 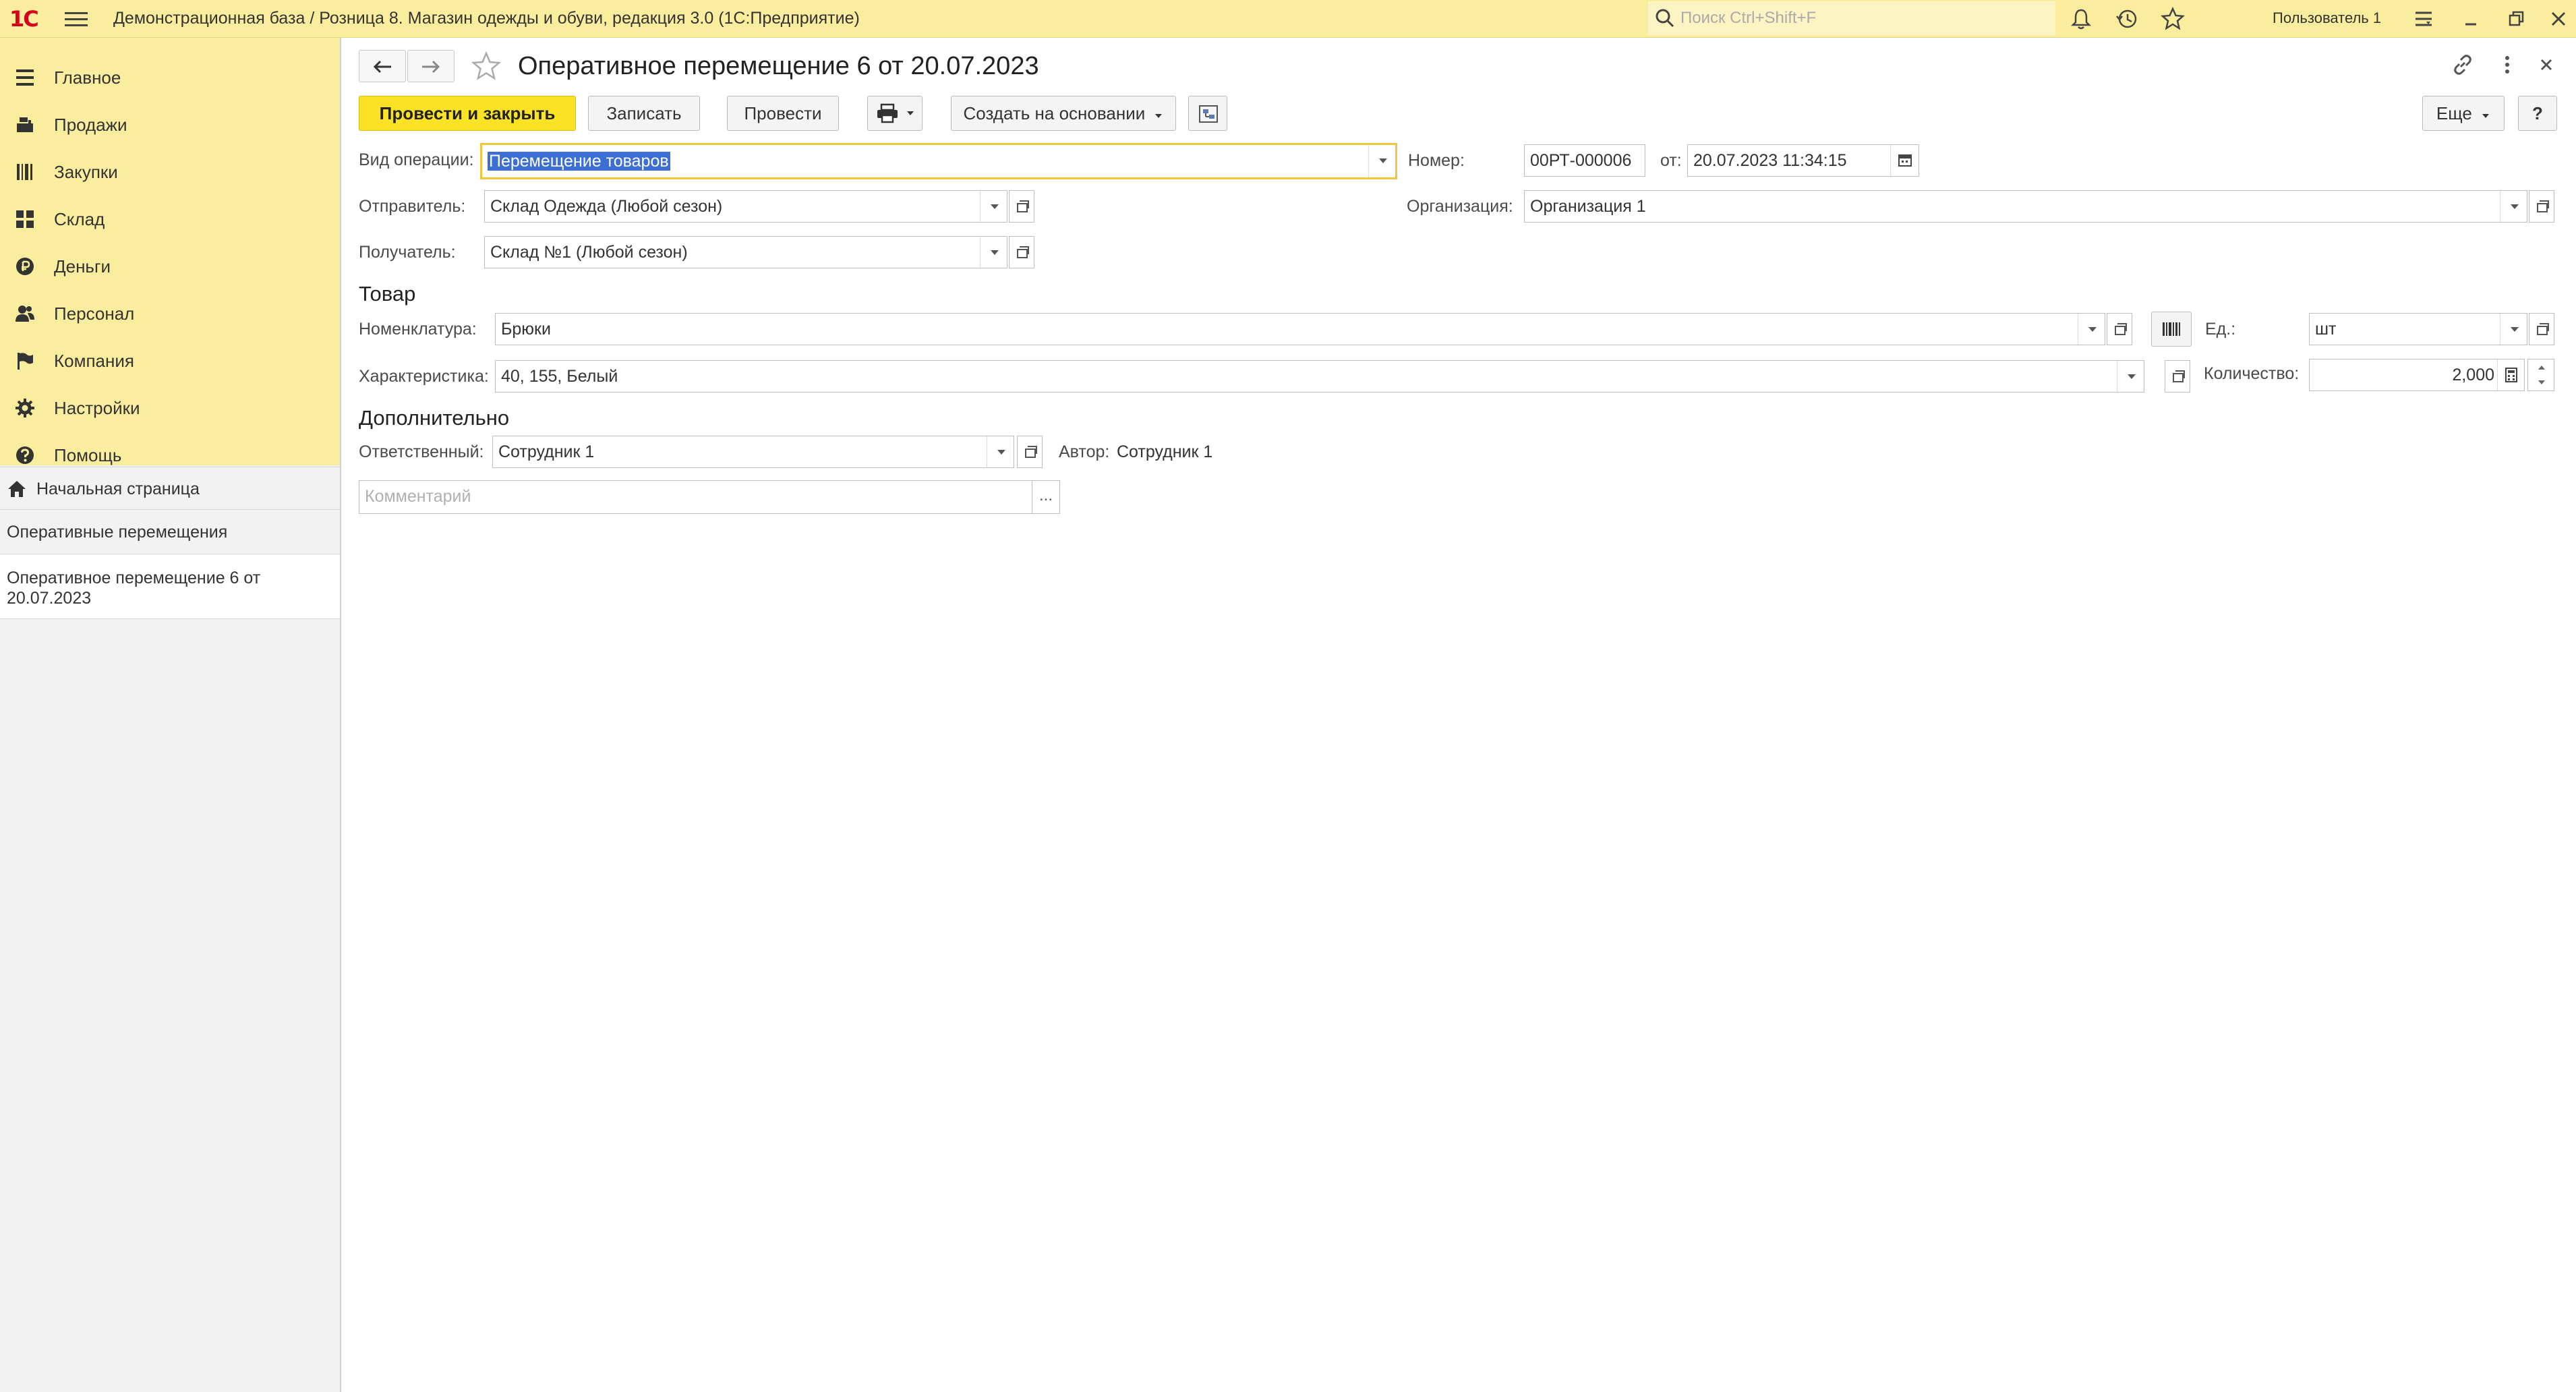 I want to click on home-icon, so click(x=17, y=489).